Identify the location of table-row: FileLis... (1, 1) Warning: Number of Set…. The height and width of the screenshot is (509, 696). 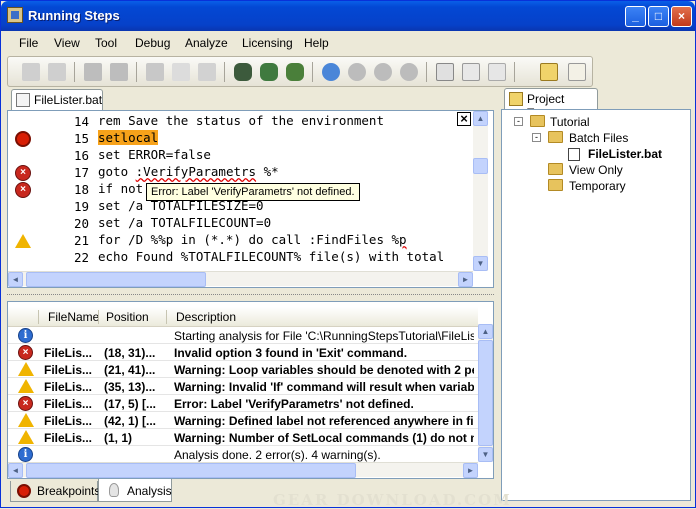
(243, 437).